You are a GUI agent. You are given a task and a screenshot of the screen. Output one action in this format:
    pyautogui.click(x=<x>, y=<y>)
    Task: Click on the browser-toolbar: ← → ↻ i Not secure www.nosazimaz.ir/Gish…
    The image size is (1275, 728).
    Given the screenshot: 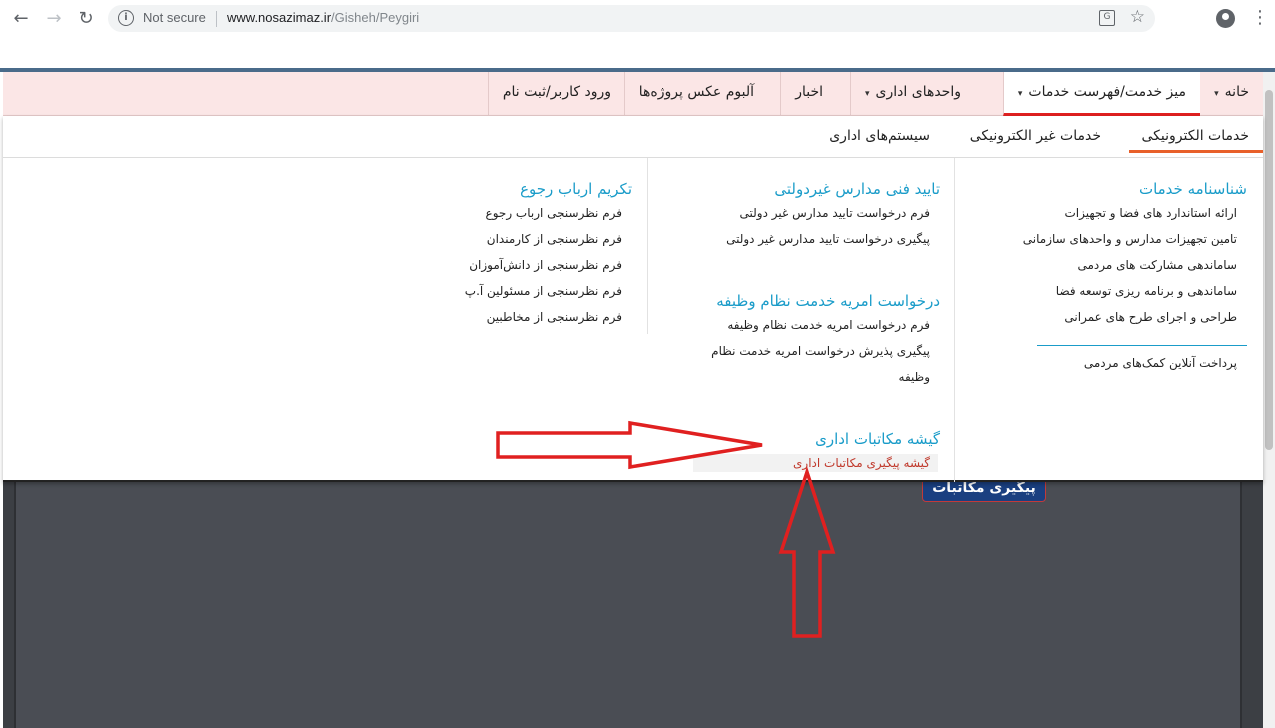 What is the action you would take?
    pyautogui.click(x=637, y=19)
    